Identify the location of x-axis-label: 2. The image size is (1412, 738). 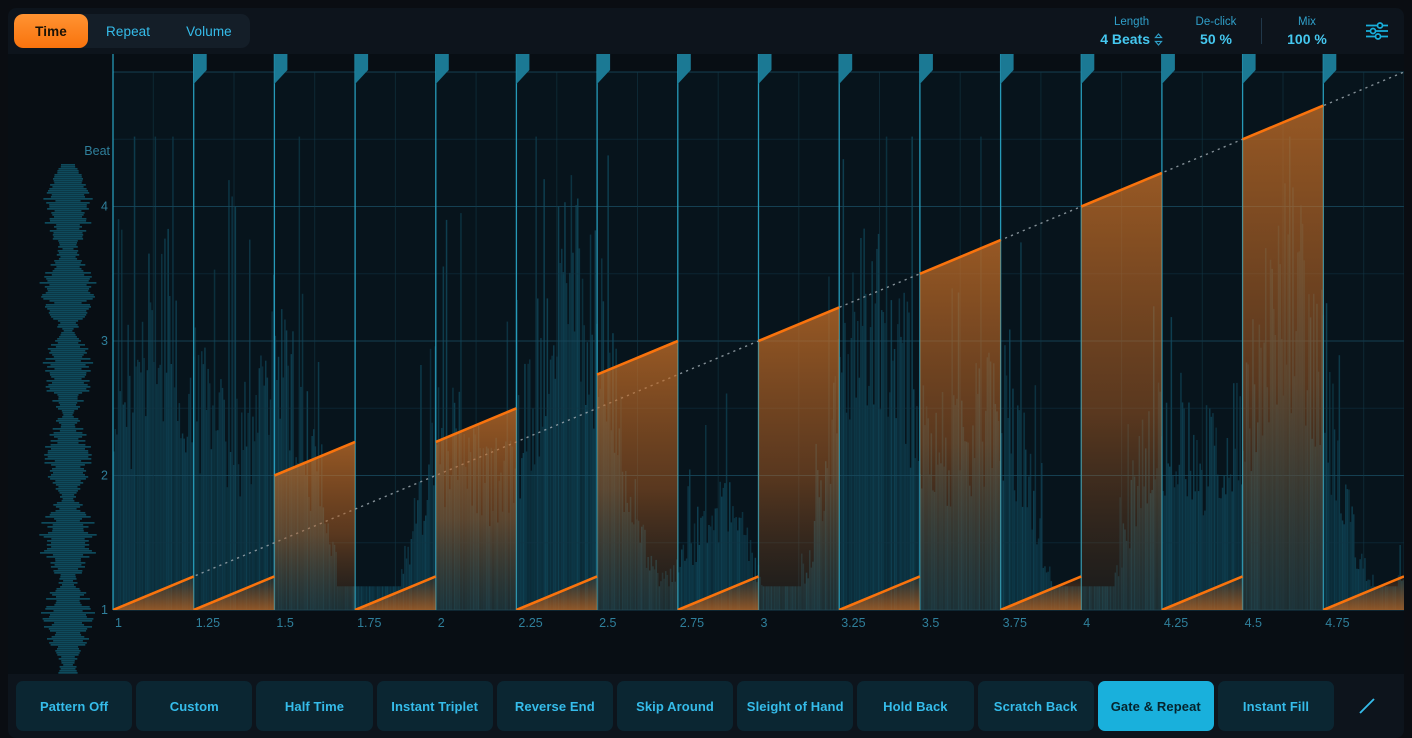
(441, 623).